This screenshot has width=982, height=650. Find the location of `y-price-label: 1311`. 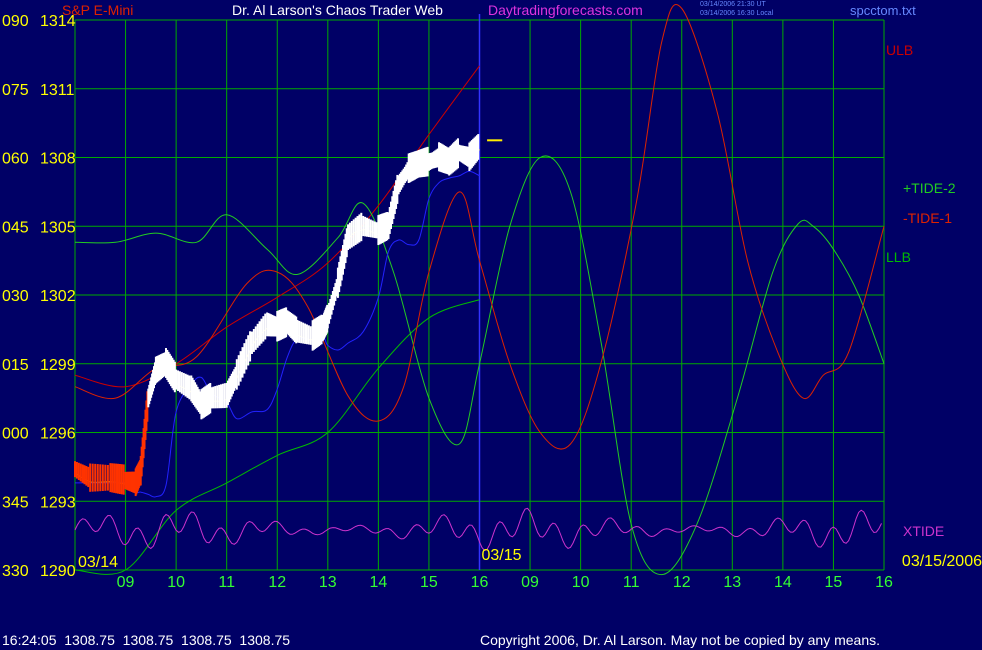

y-price-label: 1311 is located at coordinates (57, 90).